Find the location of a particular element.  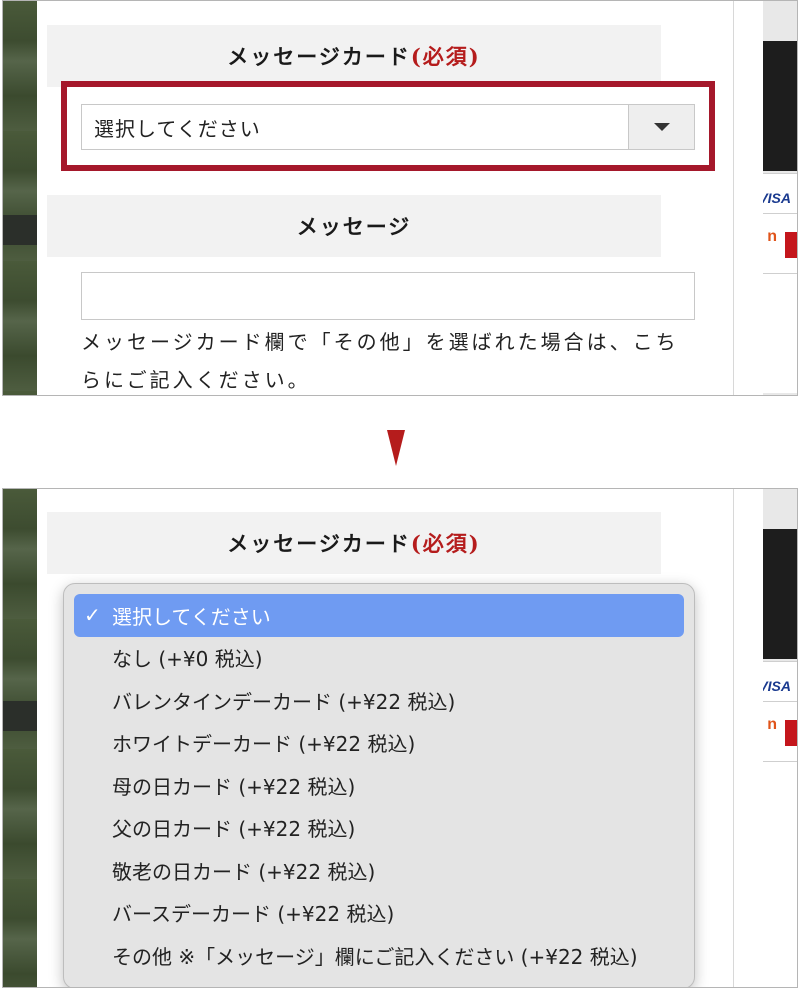

message-note: メッセージカード欄で「その他」を選ばれた場合は、こちらにご記入ください。 is located at coordinates (380, 361).